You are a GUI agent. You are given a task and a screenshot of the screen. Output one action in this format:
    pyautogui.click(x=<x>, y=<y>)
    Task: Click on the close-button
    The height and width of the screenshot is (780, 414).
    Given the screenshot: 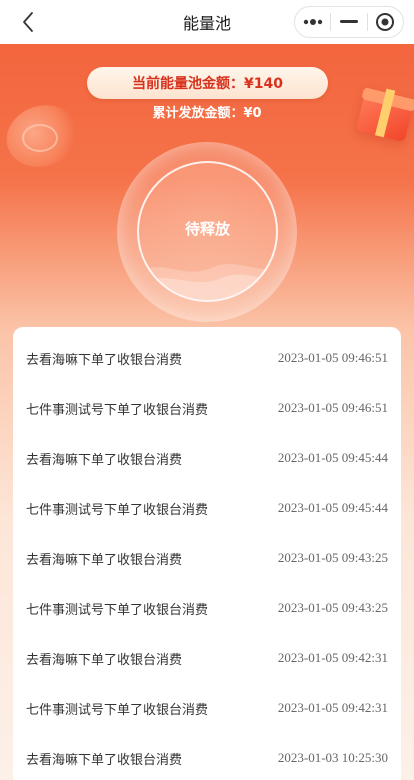 What is the action you would take?
    pyautogui.click(x=385, y=22)
    